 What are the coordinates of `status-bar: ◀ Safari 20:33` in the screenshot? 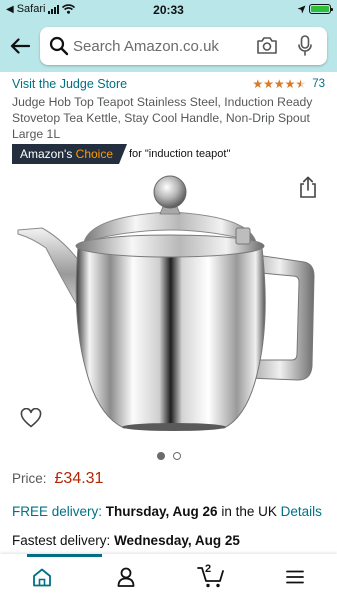 It's located at (168, 10).